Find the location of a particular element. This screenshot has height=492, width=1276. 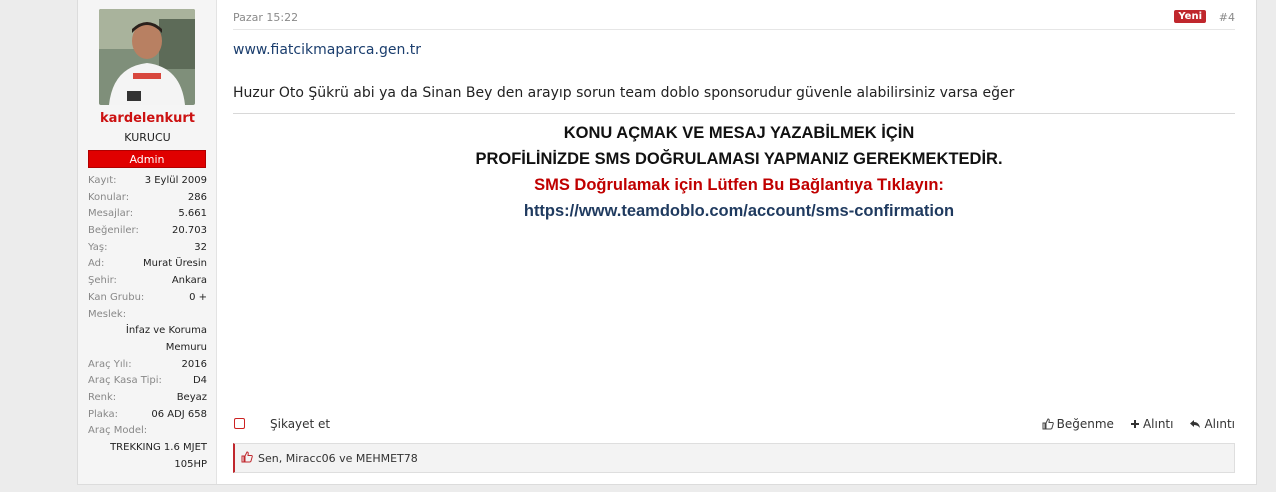

stat-label: Şehir: is located at coordinates (102, 281).